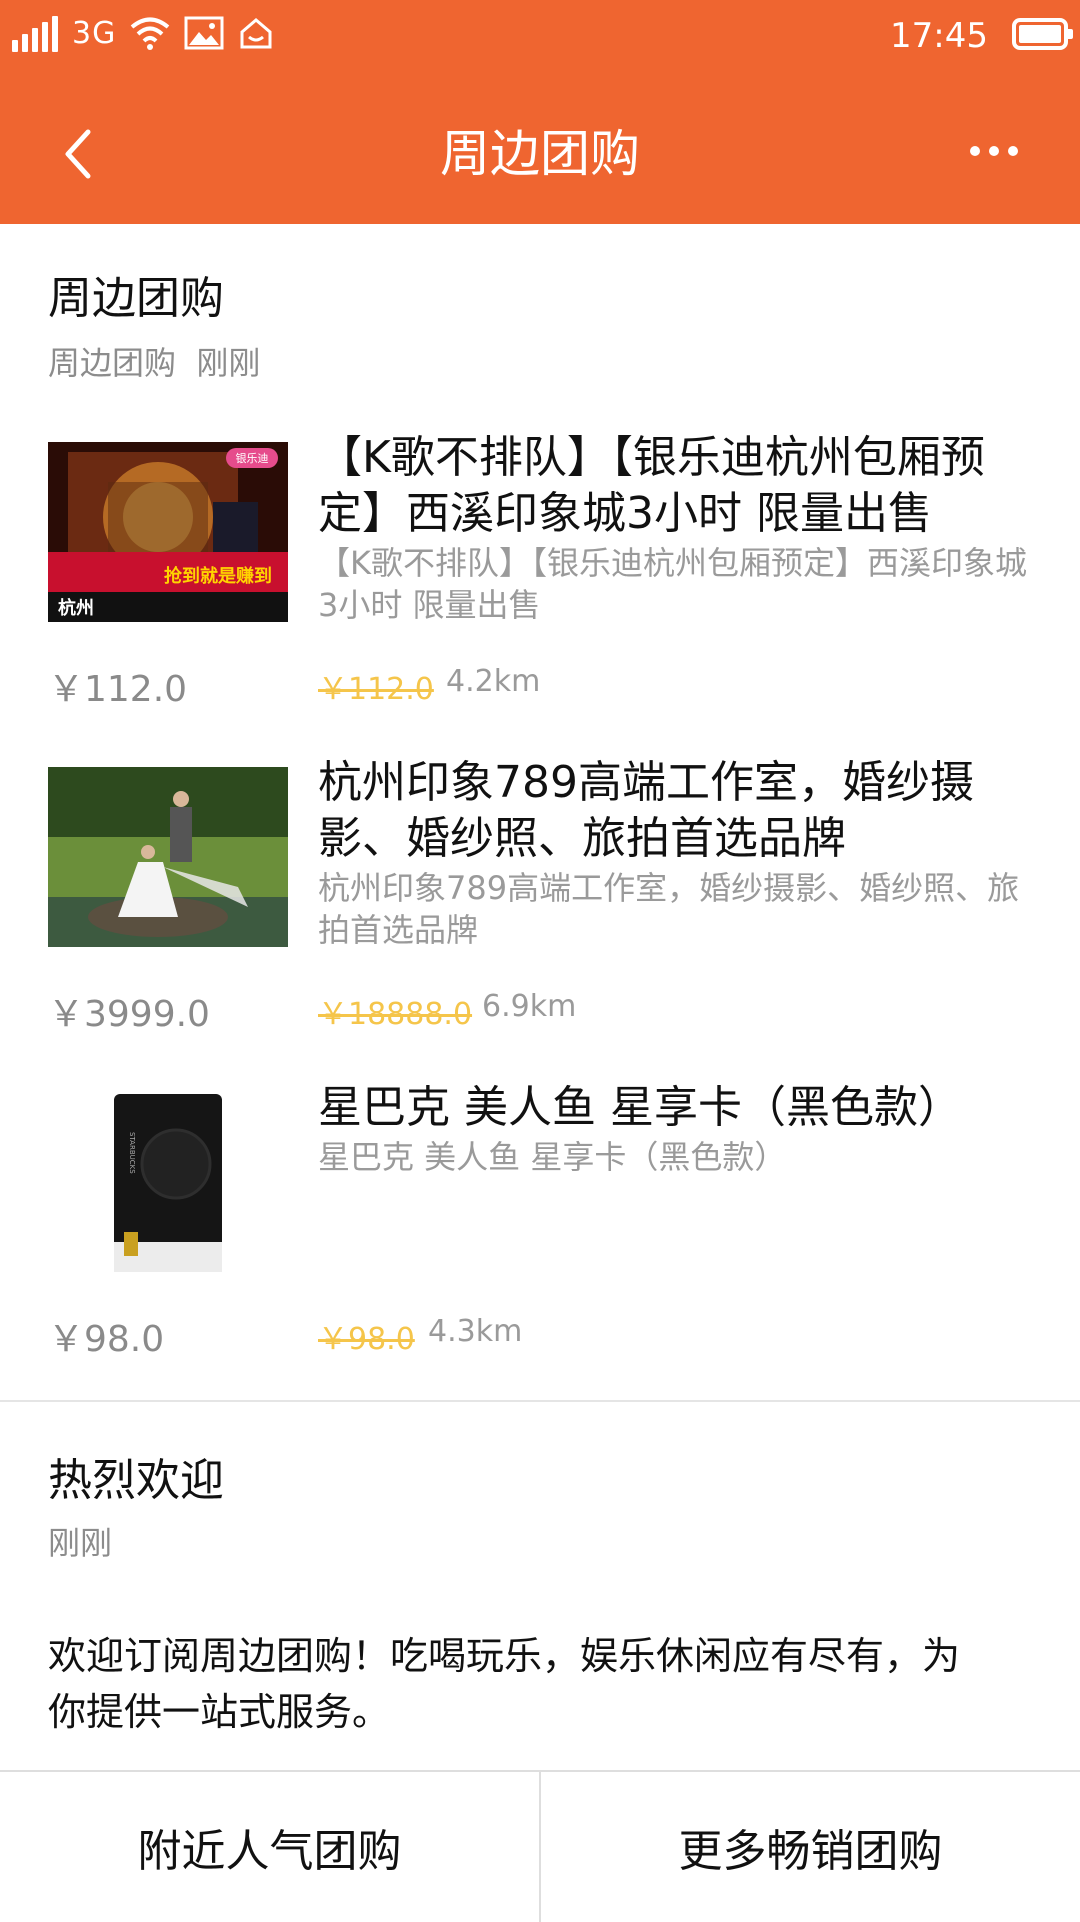 The width and height of the screenshot is (1080, 1922). What do you see at coordinates (529, 1006) in the screenshot?
I see `deal-distance: 6.9km` at bounding box center [529, 1006].